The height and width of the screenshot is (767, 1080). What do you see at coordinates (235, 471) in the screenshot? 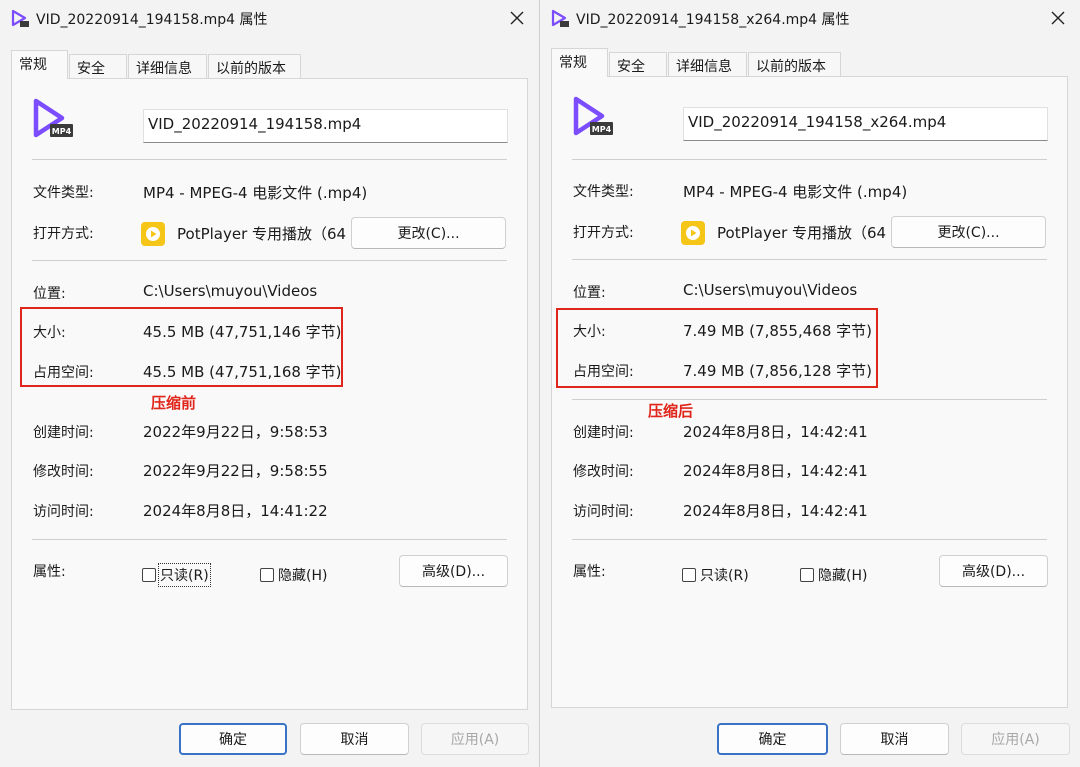
I see `modified-value: 2022年9月22日，9:58:55` at bounding box center [235, 471].